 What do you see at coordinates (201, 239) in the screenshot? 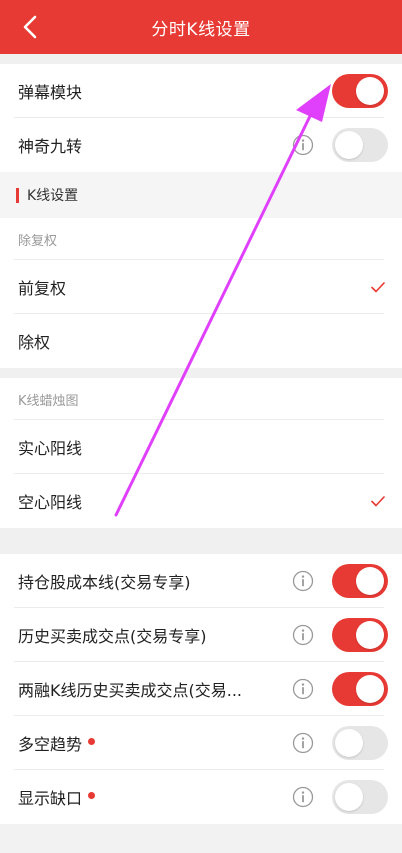
I see `subheading-adjust: 除复权` at bounding box center [201, 239].